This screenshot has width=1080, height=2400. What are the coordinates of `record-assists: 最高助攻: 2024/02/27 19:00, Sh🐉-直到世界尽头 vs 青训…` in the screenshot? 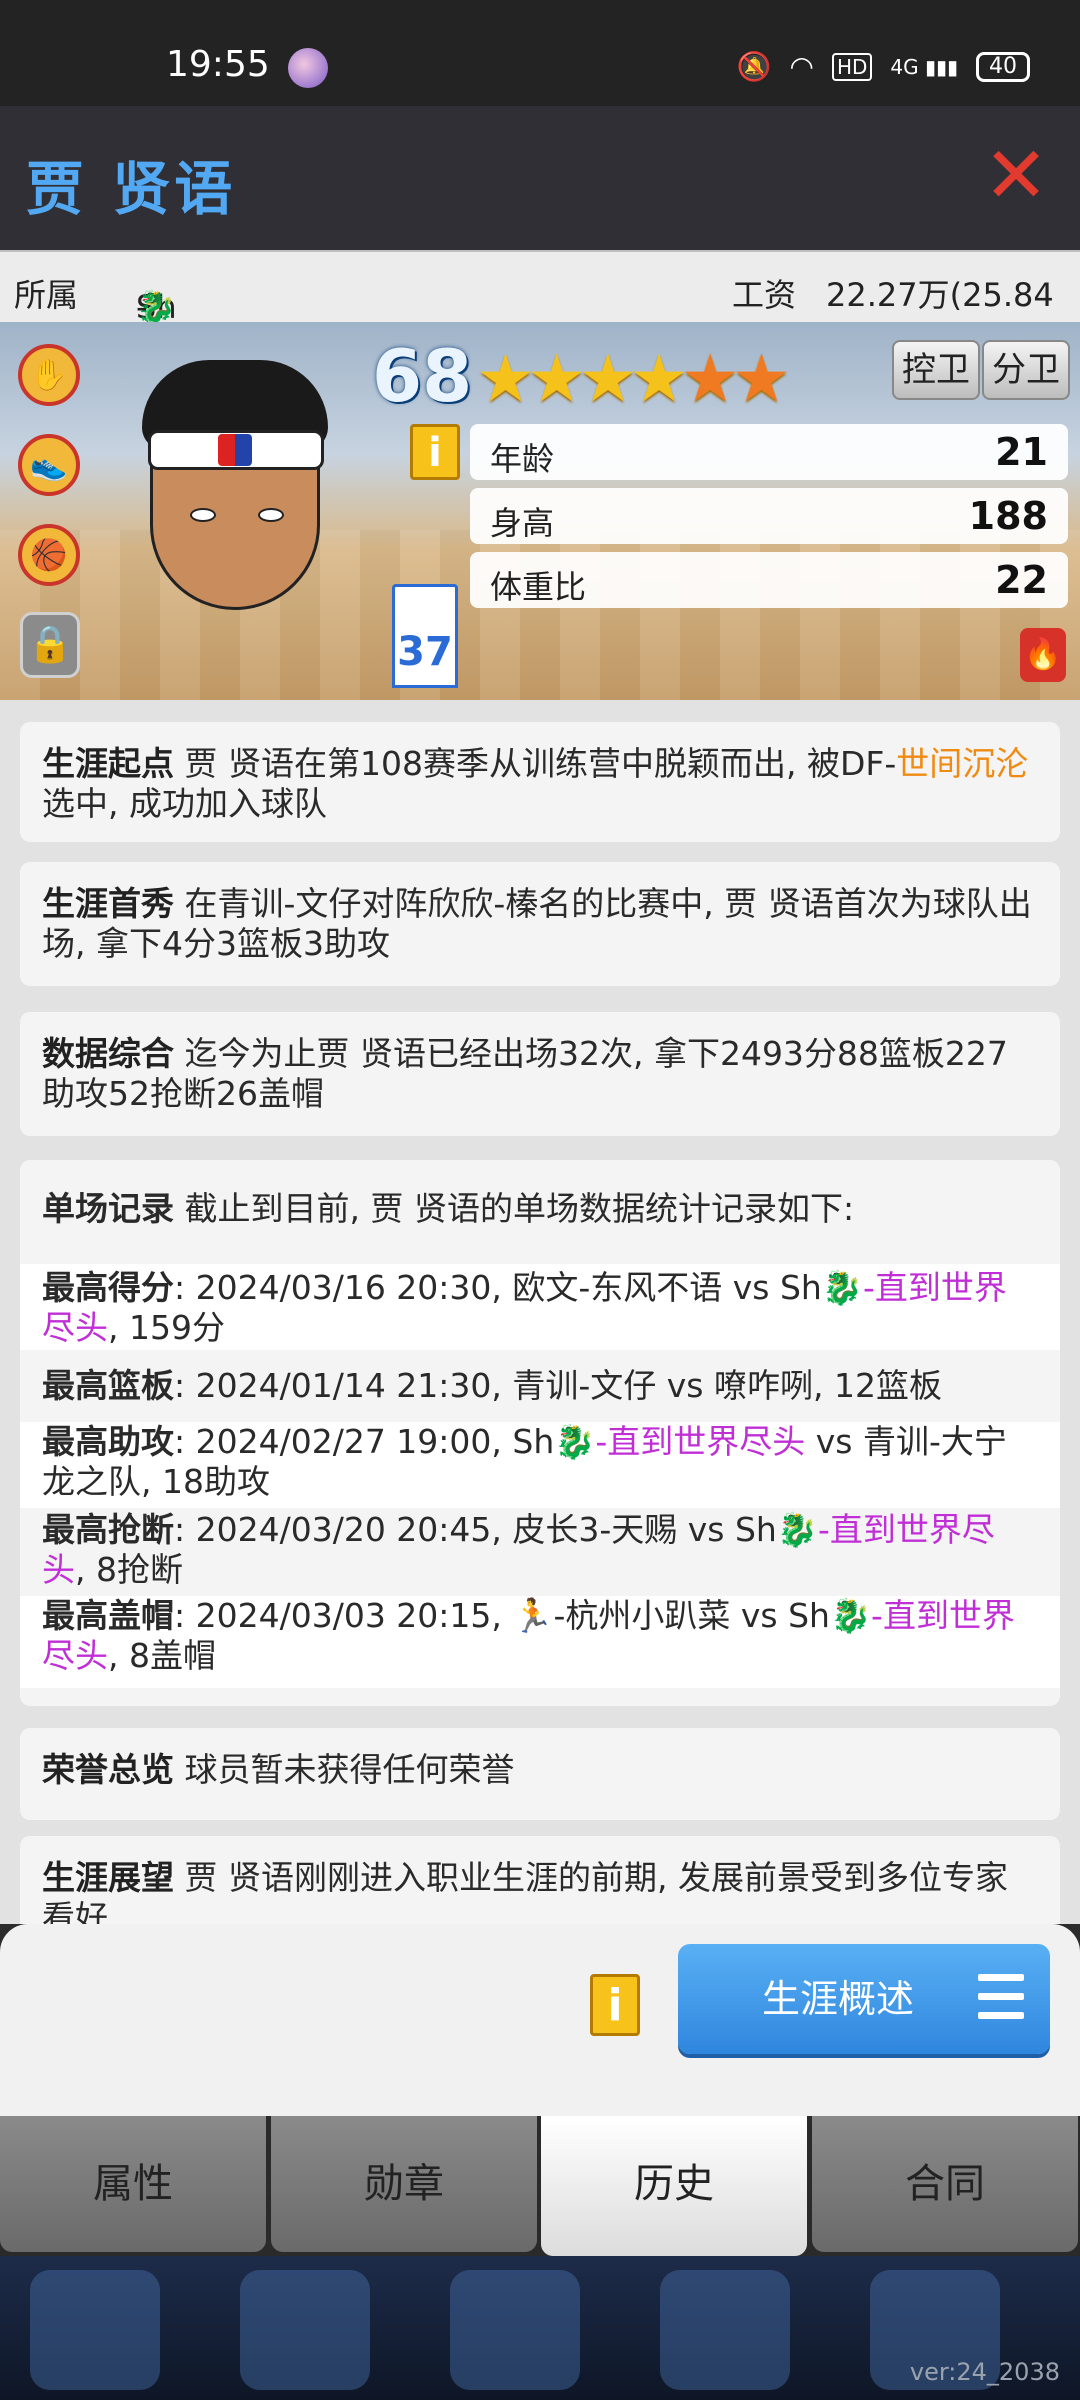 It's located at (540, 1465).